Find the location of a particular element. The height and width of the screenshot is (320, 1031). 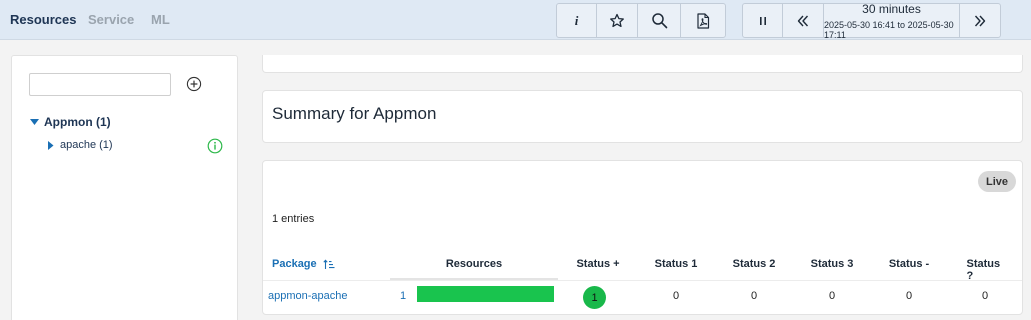

info-circle-icon is located at coordinates (215, 146).